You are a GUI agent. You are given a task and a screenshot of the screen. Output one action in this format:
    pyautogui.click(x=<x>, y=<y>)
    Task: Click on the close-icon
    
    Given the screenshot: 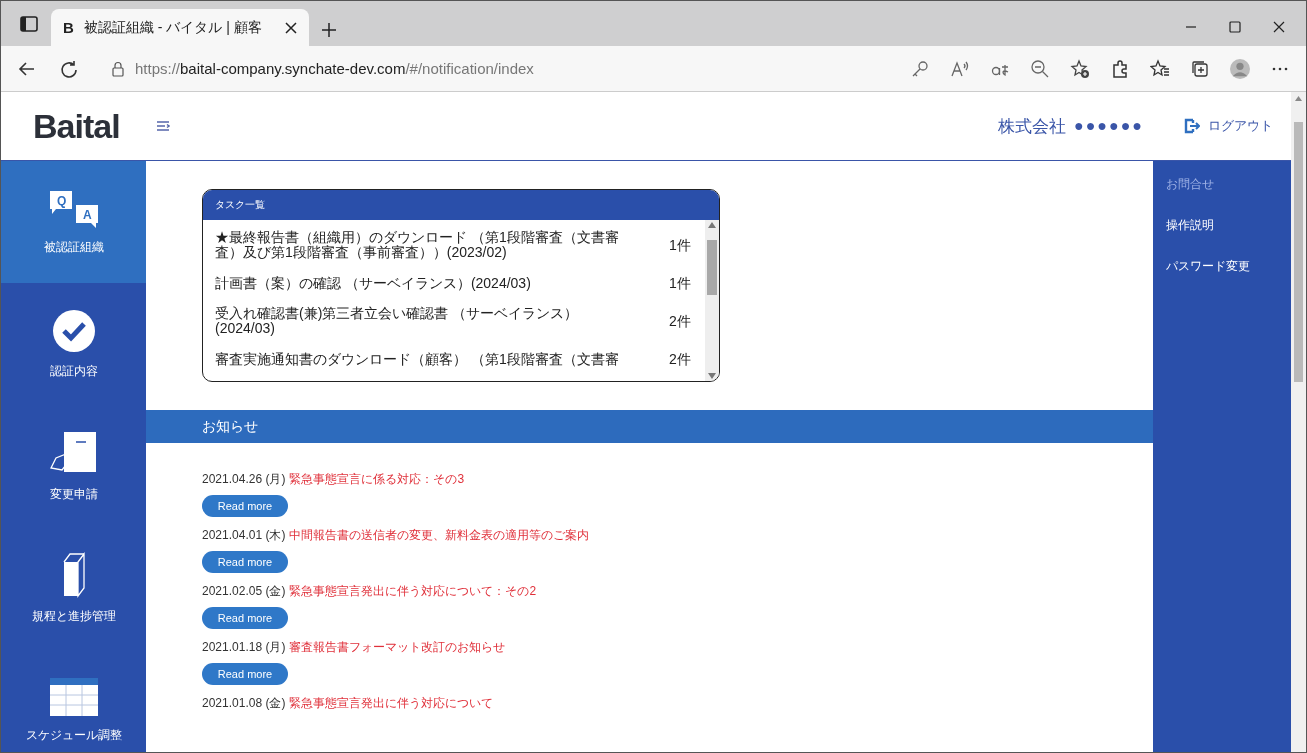 What is the action you would take?
    pyautogui.click(x=1279, y=27)
    